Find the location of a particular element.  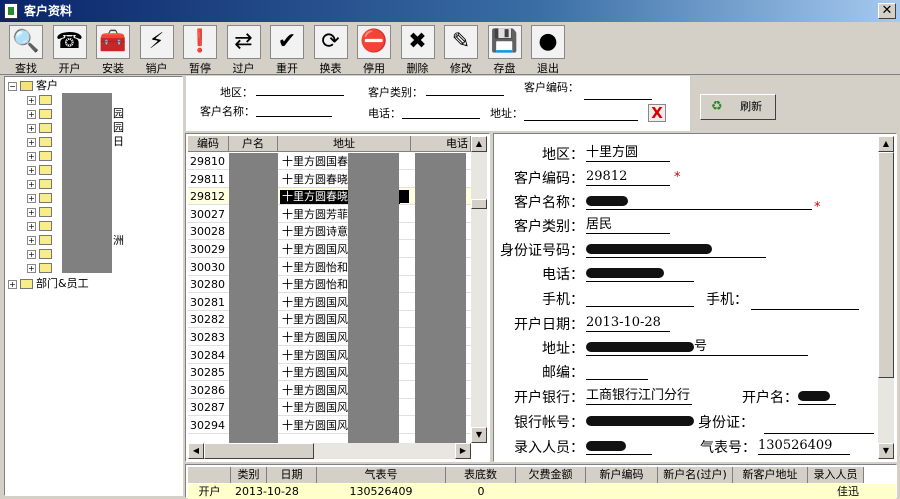

toolbar-button-3: ⚡ 销户 is located at coordinates (157, 50).